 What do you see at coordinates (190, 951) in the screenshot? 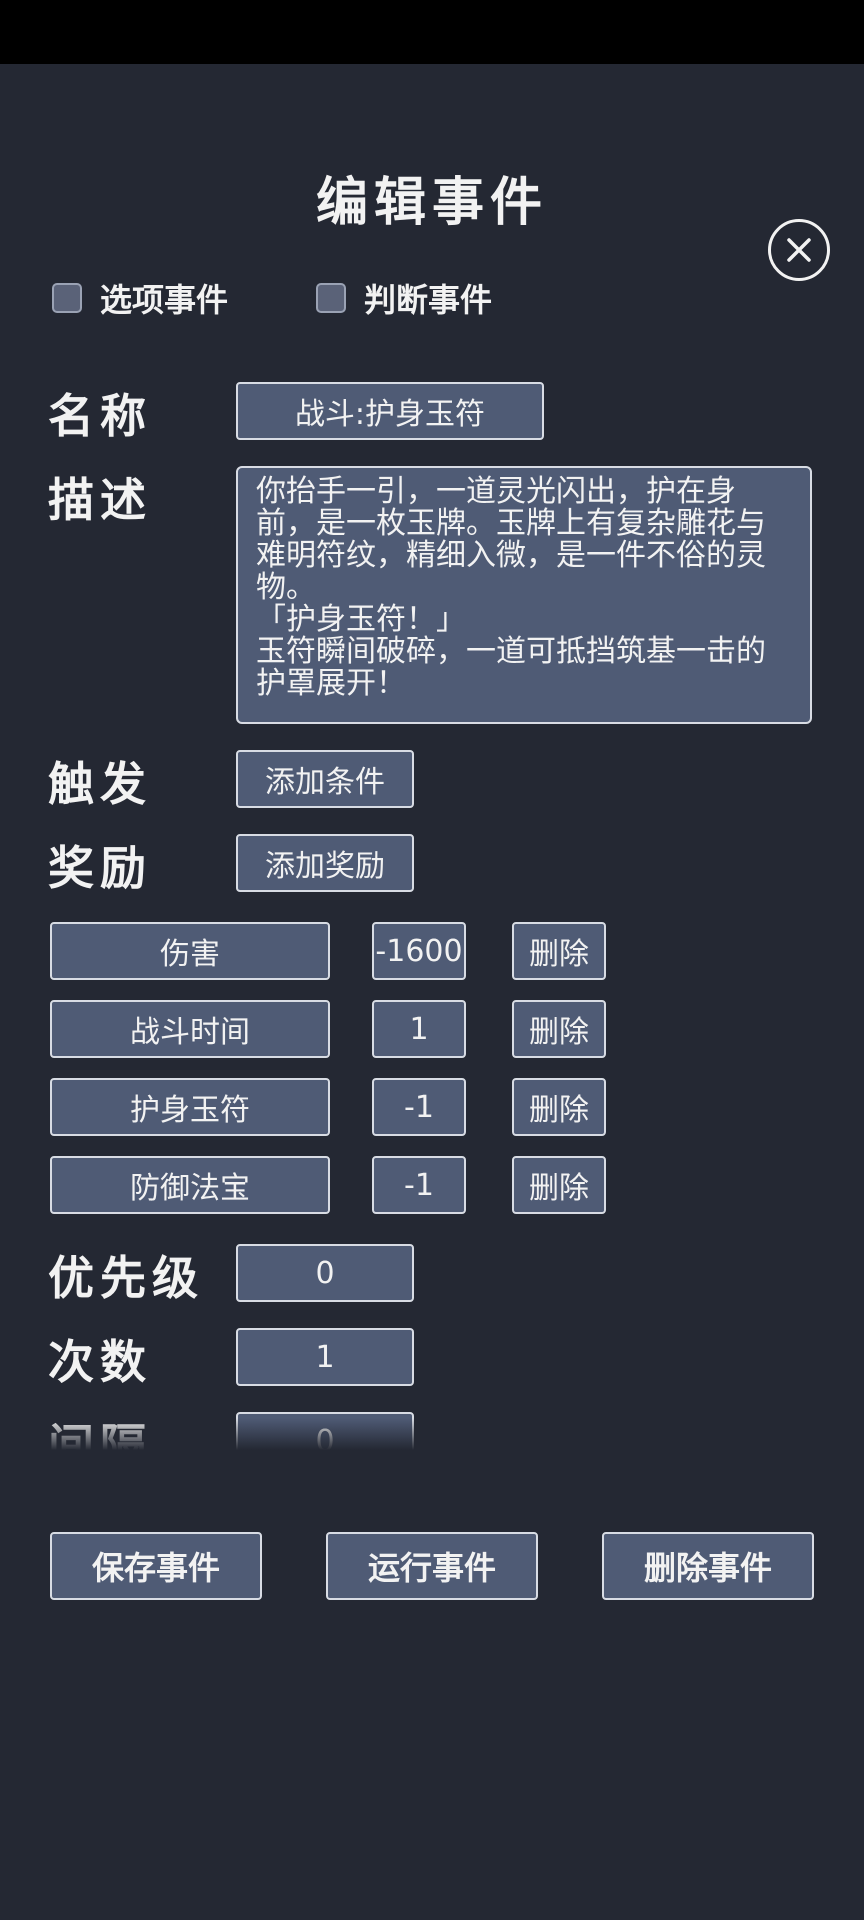
I see `reward-name-button: 伤害` at bounding box center [190, 951].